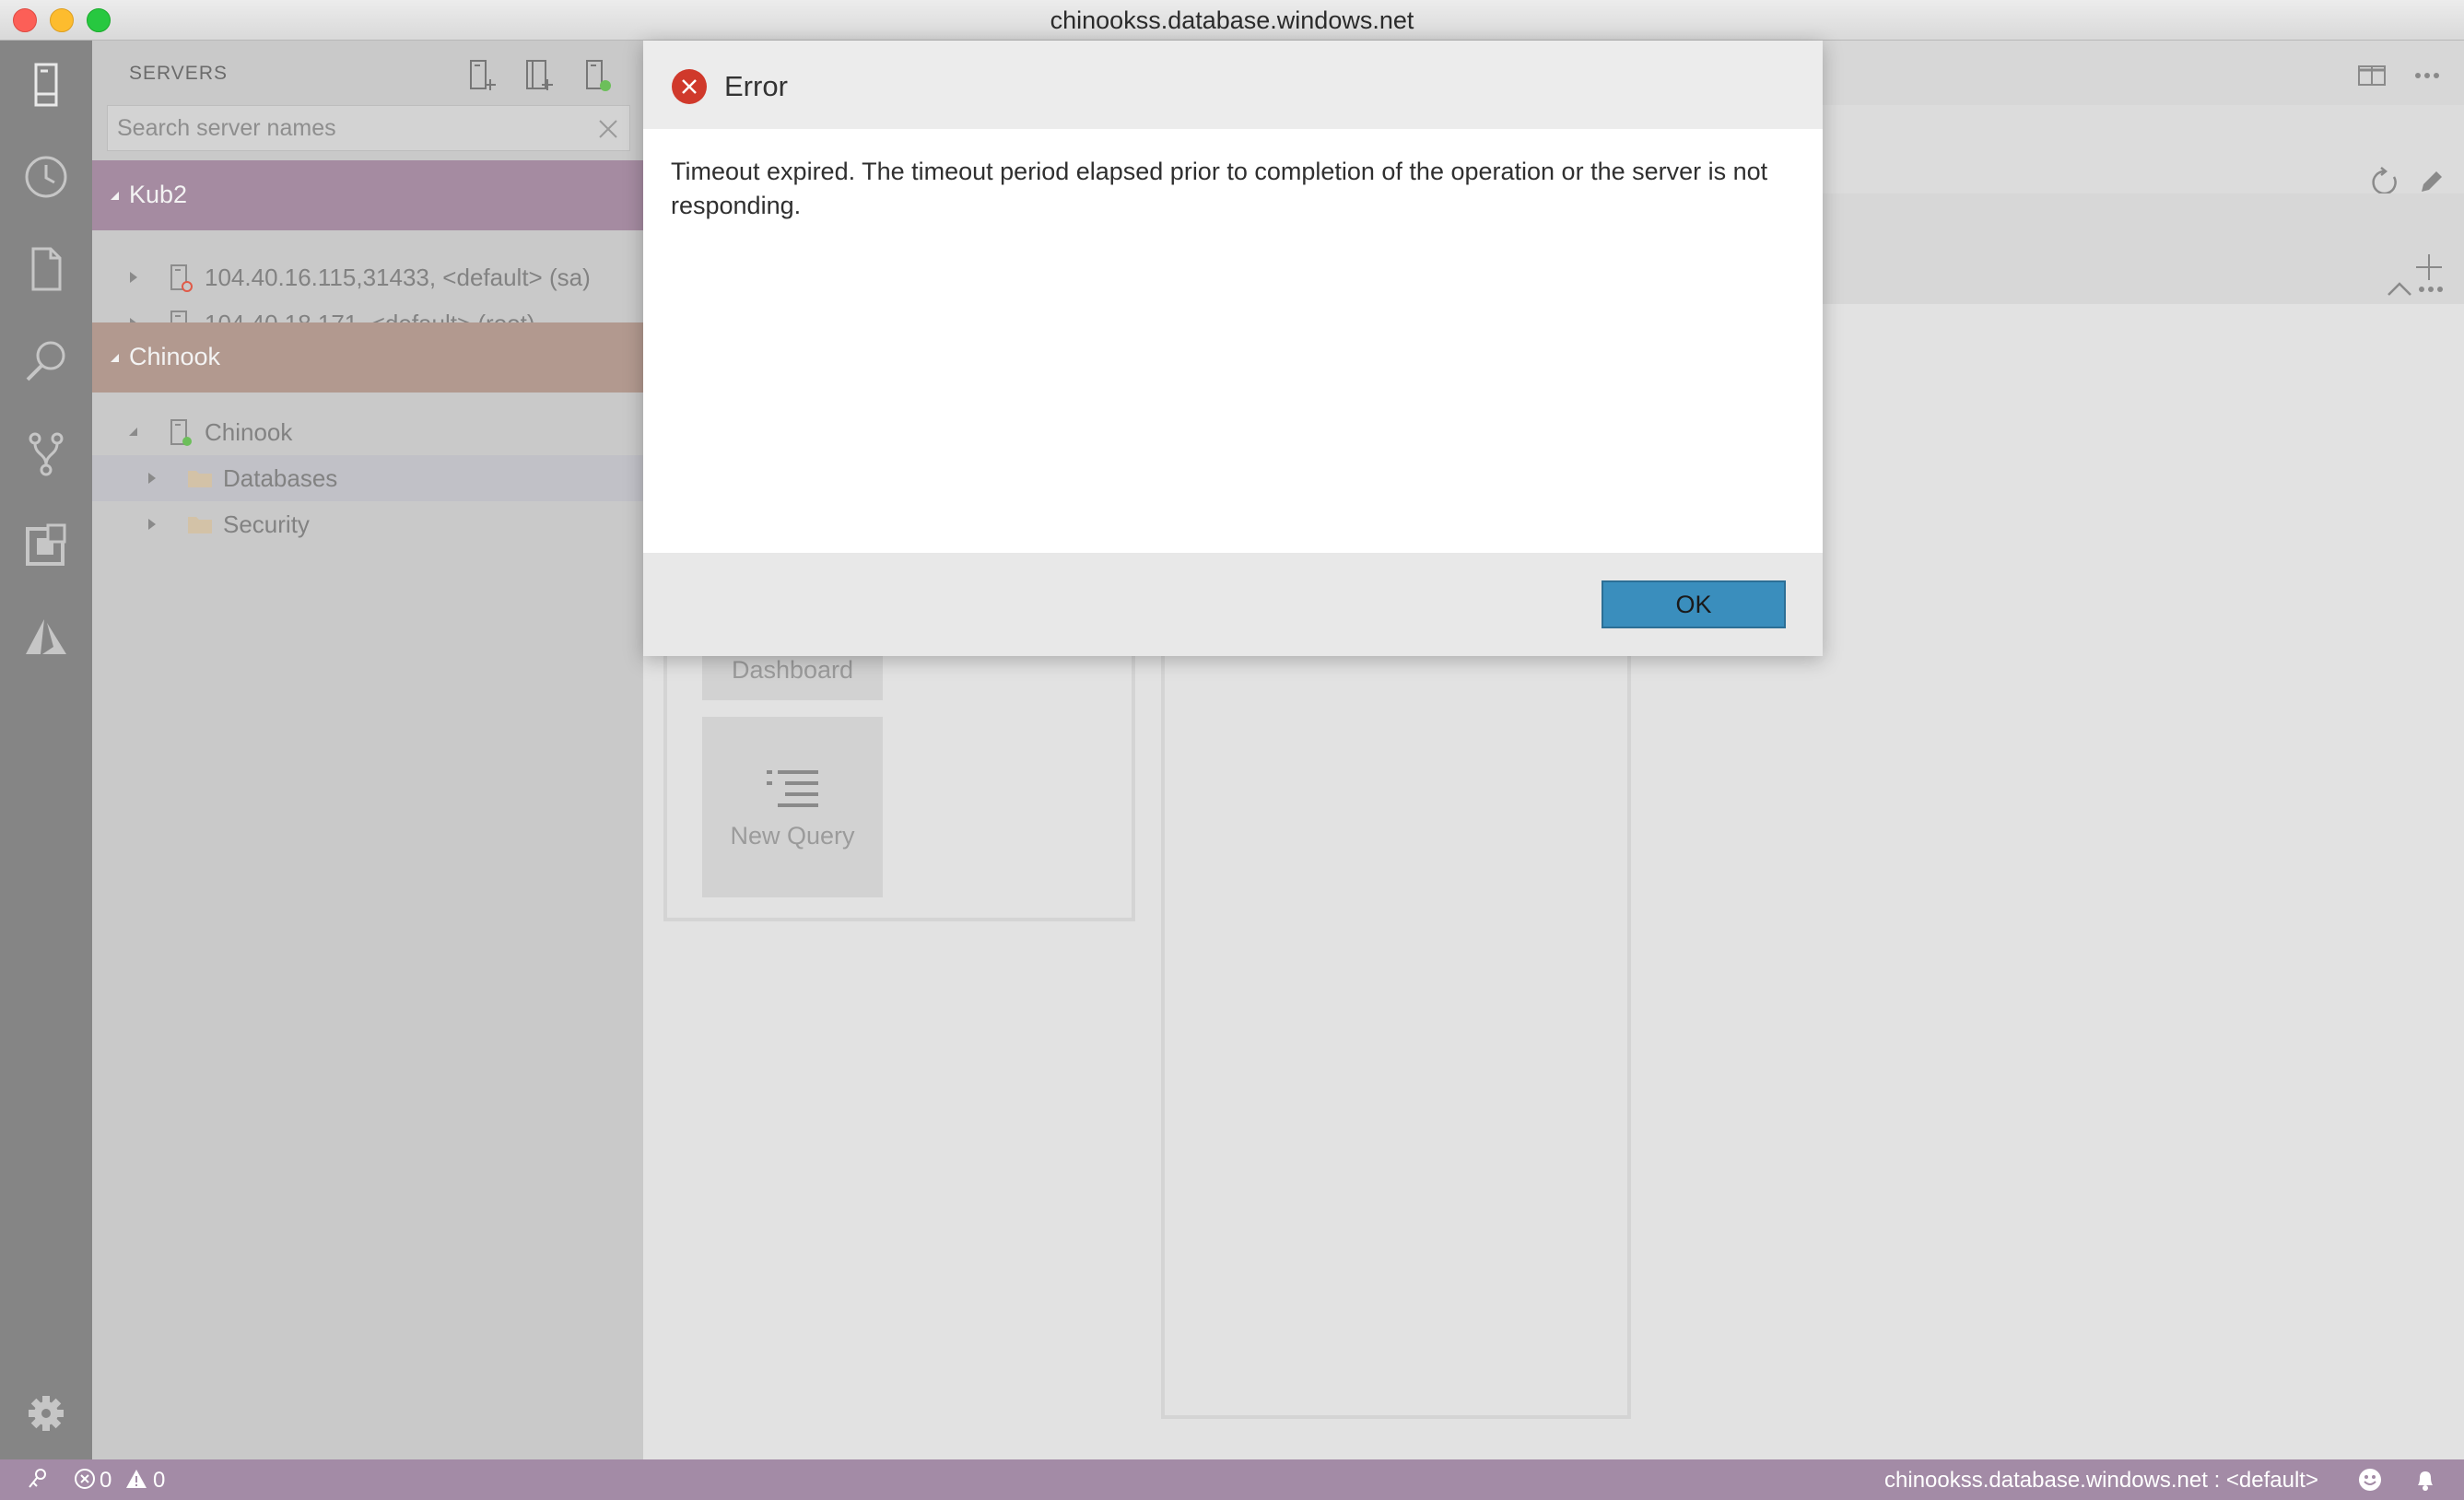  I want to click on new-query-task-label: New Query, so click(792, 836).